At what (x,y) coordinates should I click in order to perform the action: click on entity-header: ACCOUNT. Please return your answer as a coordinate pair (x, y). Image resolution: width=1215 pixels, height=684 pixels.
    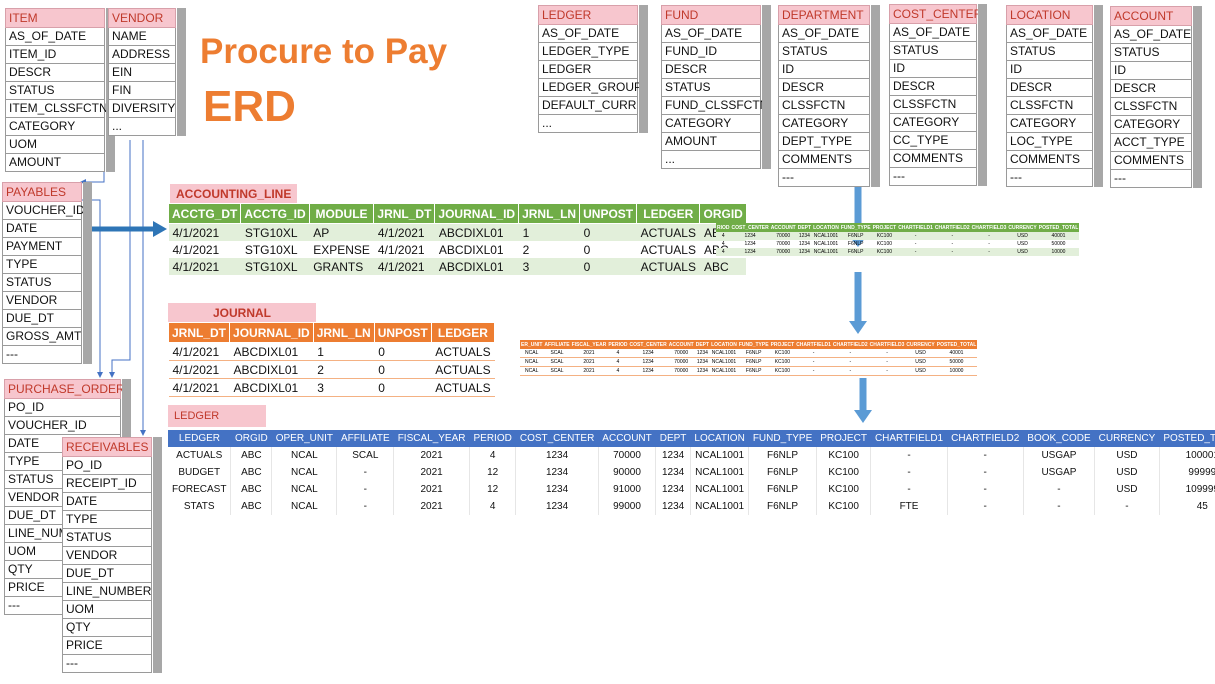
    Looking at the image, I should click on (1151, 16).